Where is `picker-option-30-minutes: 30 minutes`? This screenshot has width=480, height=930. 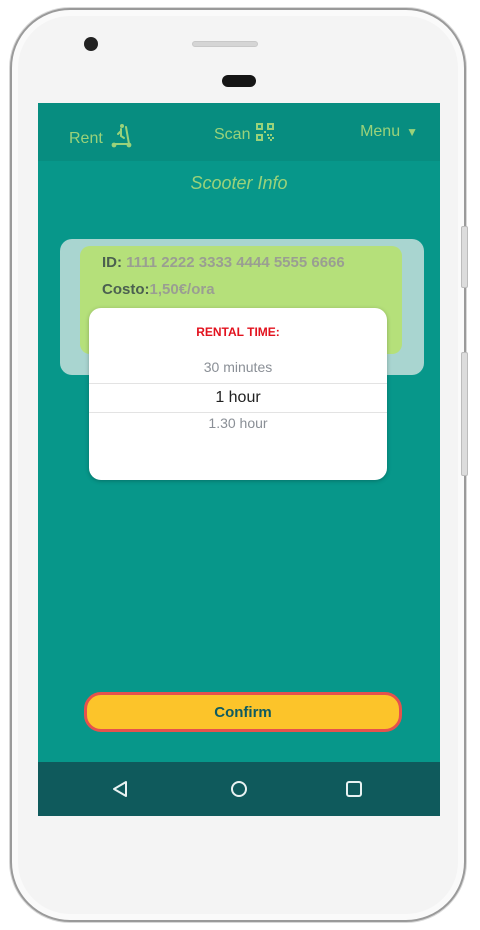
picker-option-30-minutes: 30 minutes is located at coordinates (238, 367).